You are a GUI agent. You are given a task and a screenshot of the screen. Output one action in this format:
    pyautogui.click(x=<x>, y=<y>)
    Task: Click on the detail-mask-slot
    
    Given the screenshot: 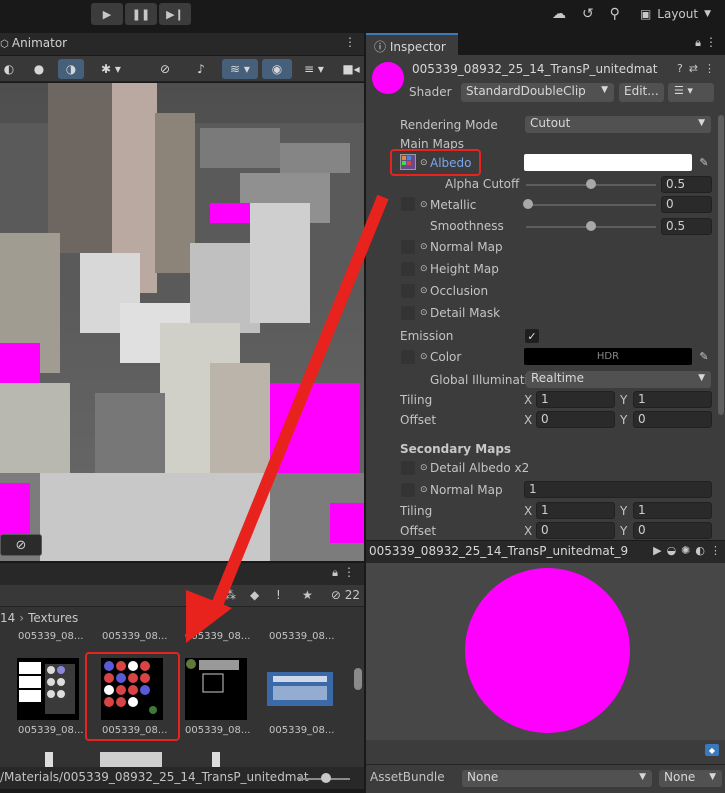 What is the action you would take?
    pyautogui.click(x=408, y=313)
    